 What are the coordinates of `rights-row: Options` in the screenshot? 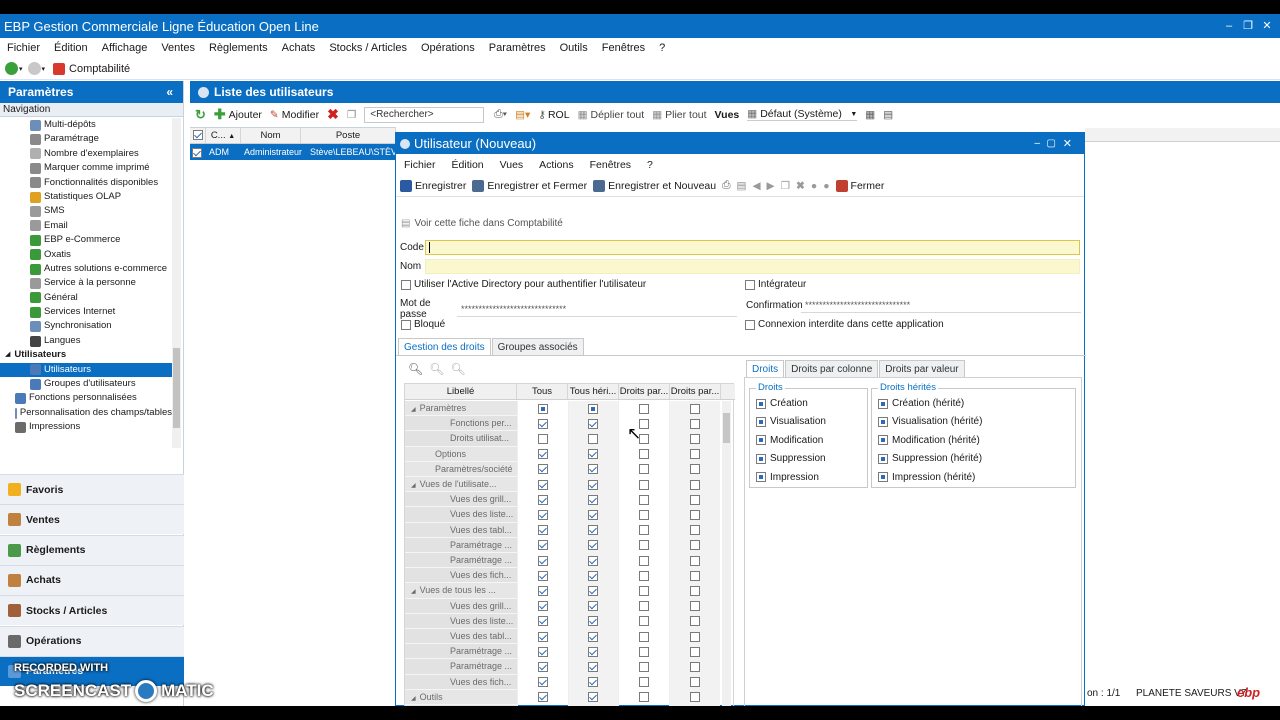 It's located at (563, 454).